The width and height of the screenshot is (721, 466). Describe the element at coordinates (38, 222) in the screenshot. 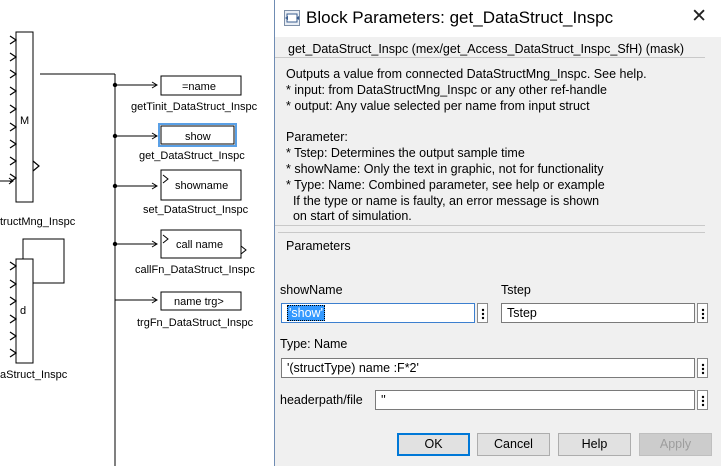

I see `left-block-label-upper: tructMng_Inspc` at that location.